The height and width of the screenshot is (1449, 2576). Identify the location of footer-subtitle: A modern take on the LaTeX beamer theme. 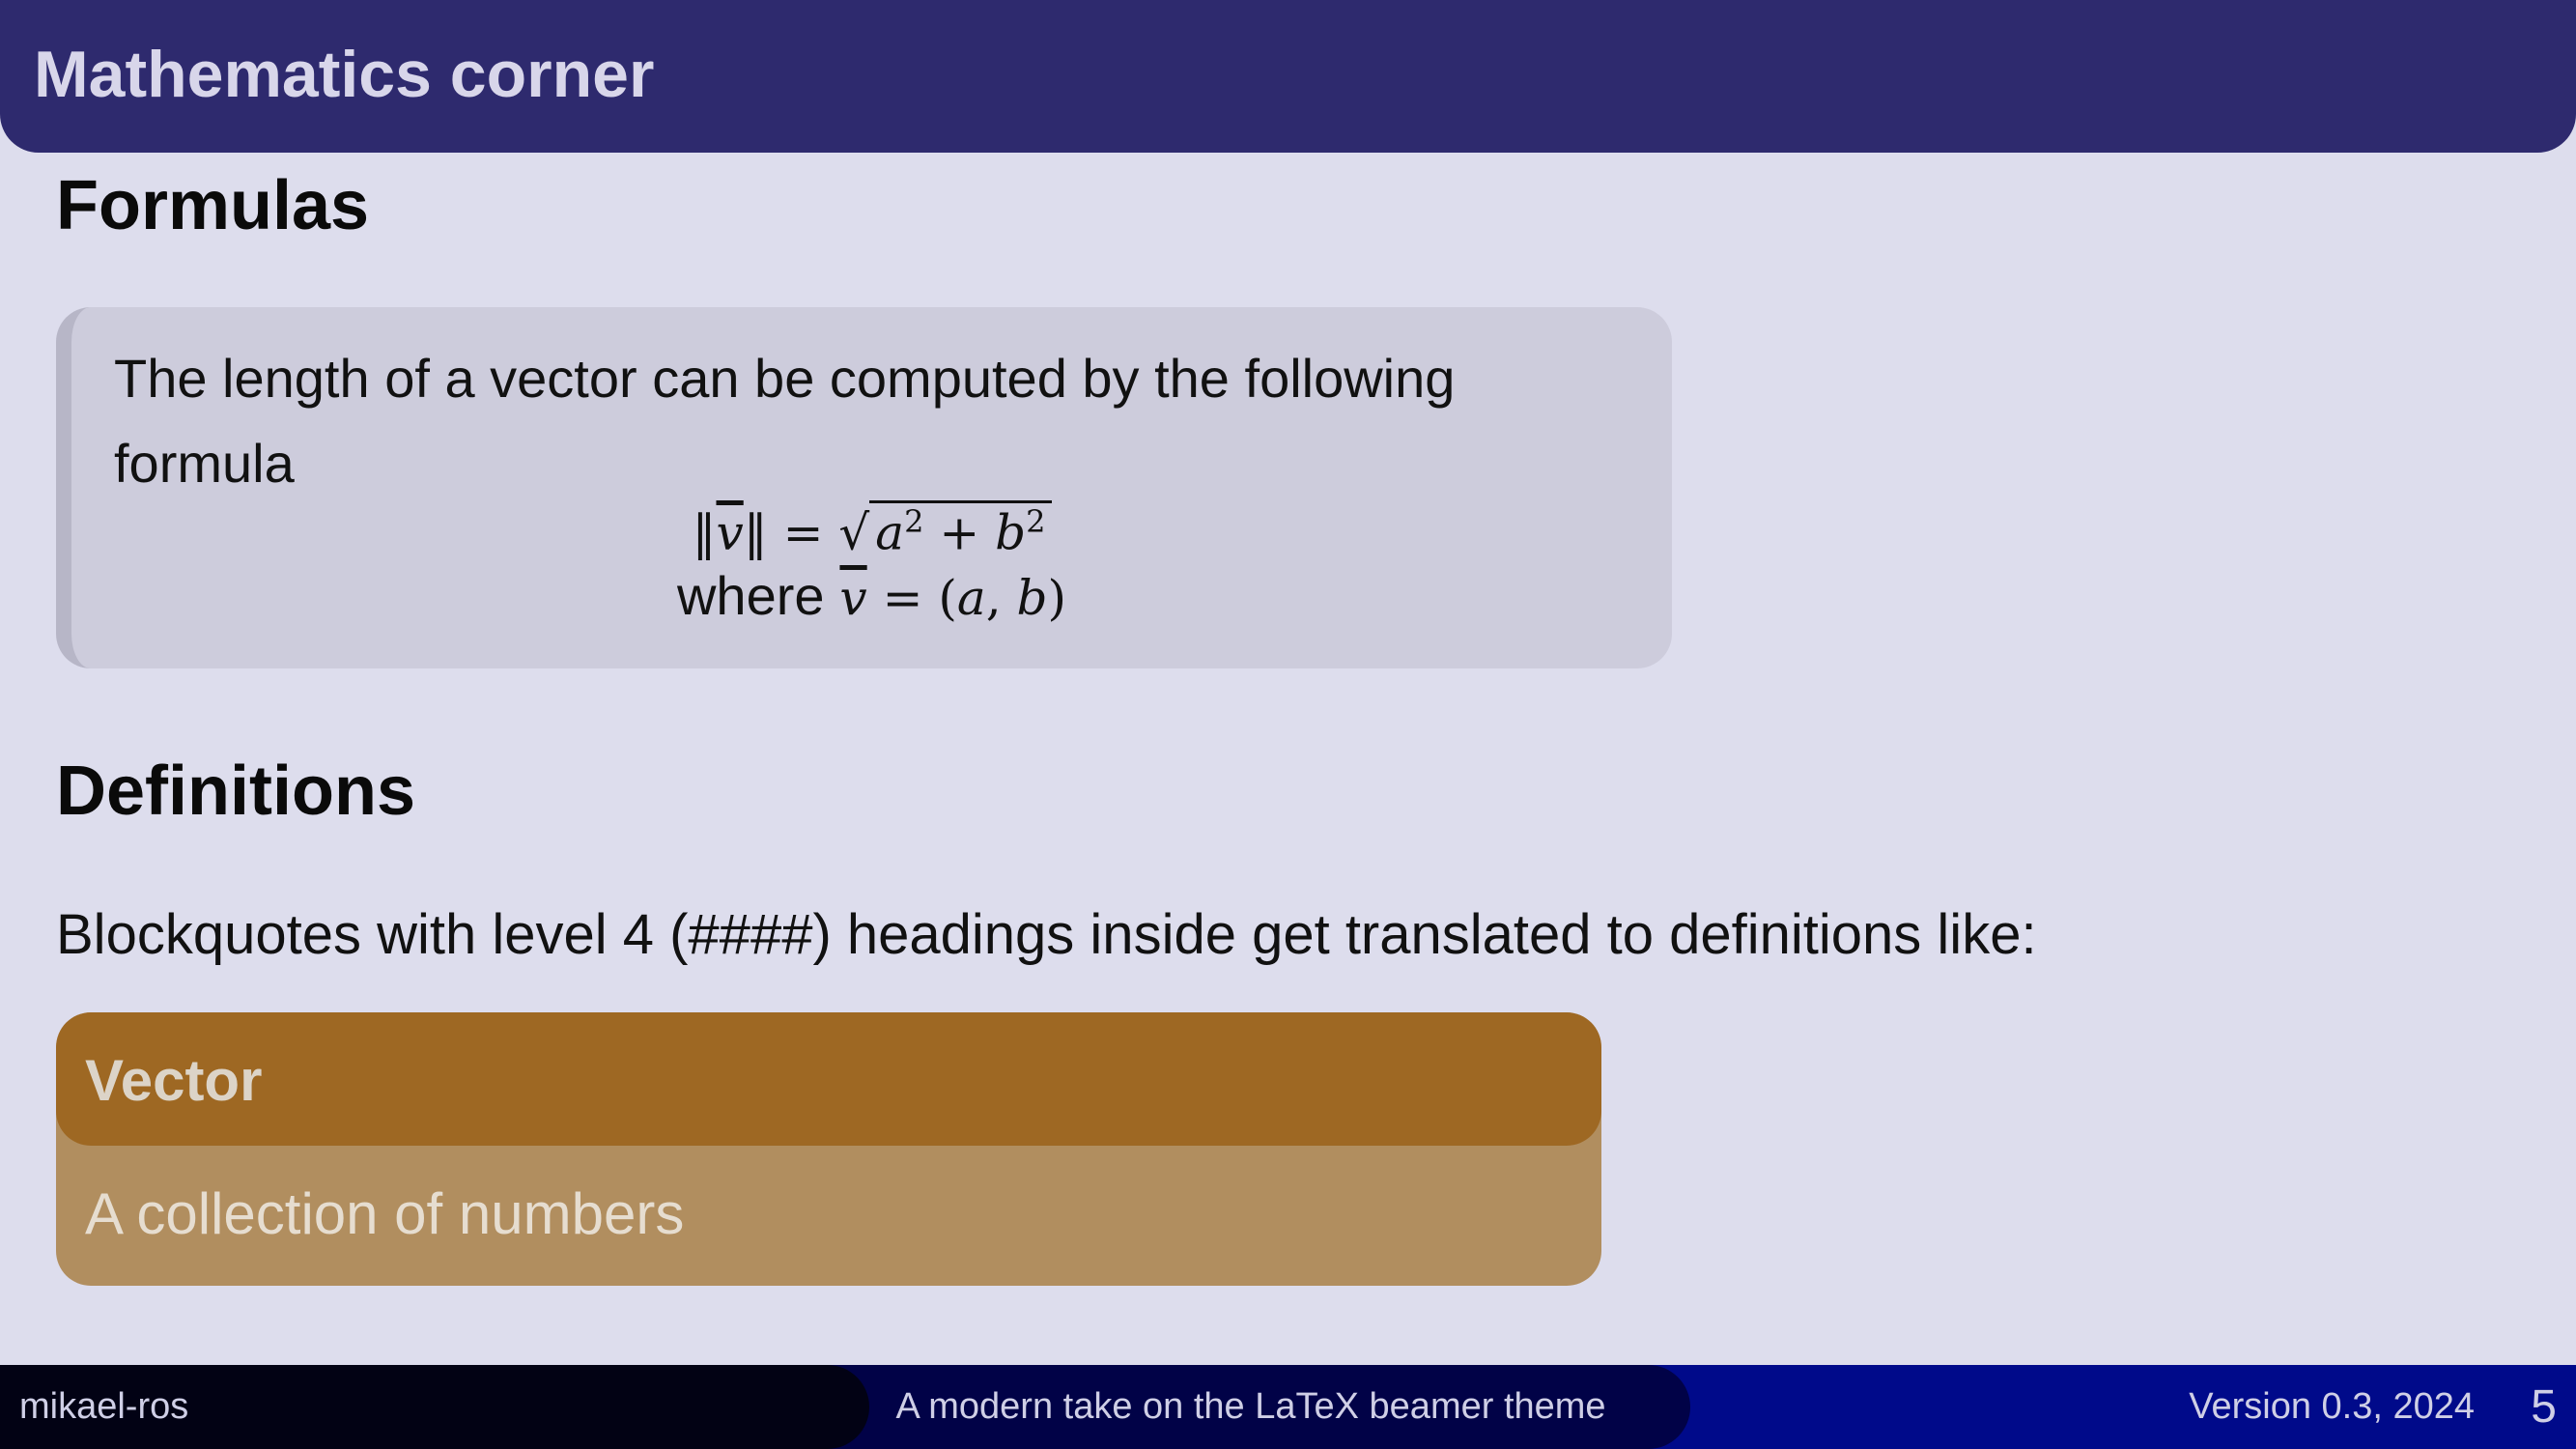
(1250, 1406).